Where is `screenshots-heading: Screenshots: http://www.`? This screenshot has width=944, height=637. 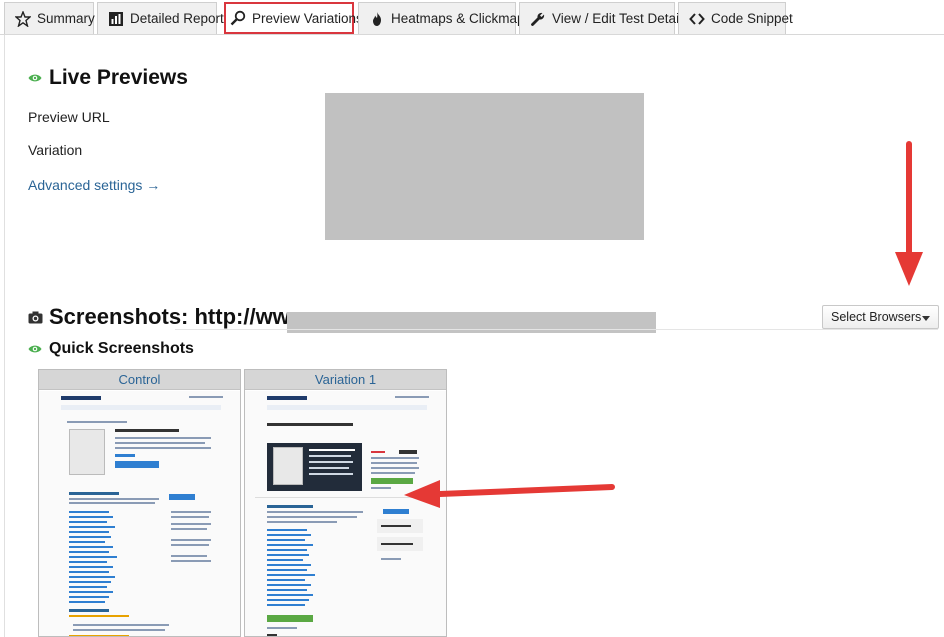 screenshots-heading: Screenshots: http://www. is located at coordinates (170, 317).